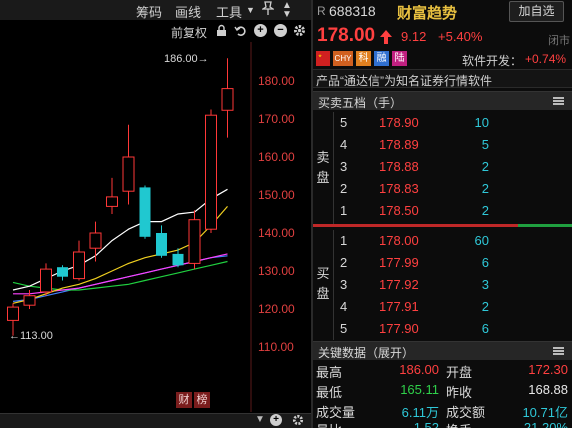  Describe the element at coordinates (186, 59) in the screenshot. I see `high-price-marker: 186.00→` at that location.